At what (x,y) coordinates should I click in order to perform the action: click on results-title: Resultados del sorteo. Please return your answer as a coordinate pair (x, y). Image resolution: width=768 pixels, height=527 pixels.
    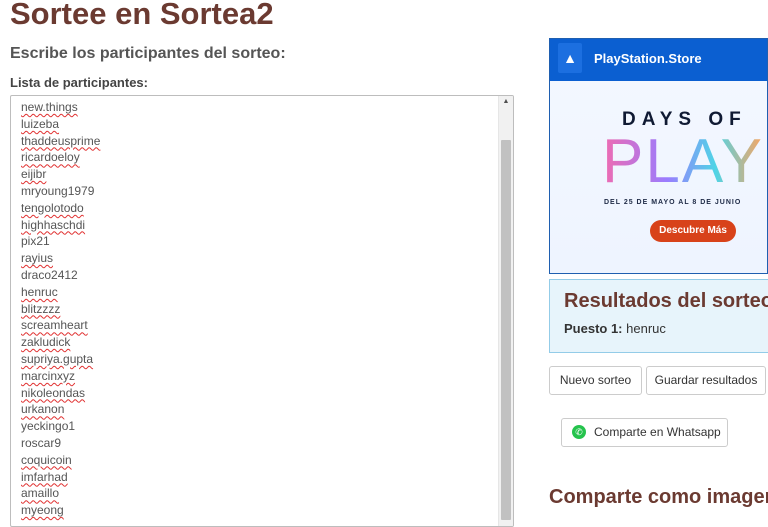
    Looking at the image, I should click on (666, 301).